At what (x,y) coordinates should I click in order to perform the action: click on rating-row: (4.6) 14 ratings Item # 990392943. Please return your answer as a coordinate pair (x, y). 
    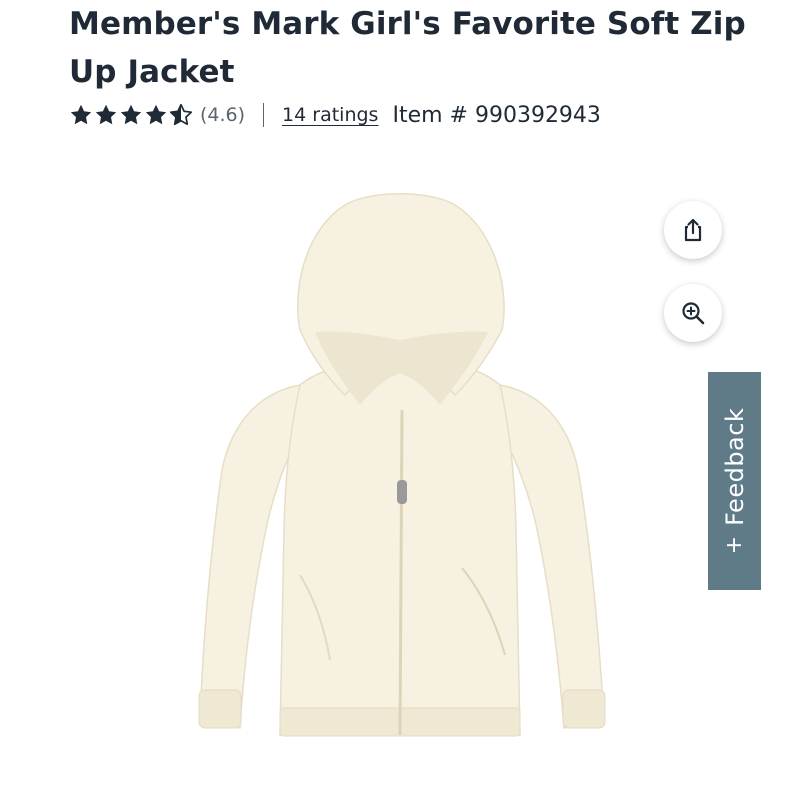
    Looking at the image, I should click on (335, 115).